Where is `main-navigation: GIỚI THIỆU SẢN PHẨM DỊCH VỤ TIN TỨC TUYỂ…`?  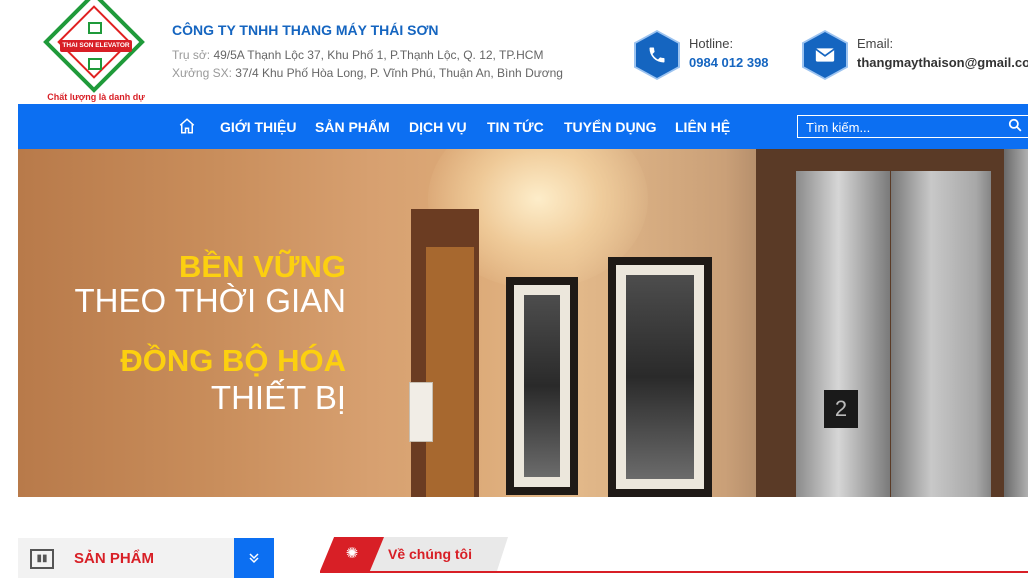
main-navigation: GIỚI THIỆU SẢN PHẨM DỊCH VỤ TIN TỨC TUYỂ… is located at coordinates (523, 126).